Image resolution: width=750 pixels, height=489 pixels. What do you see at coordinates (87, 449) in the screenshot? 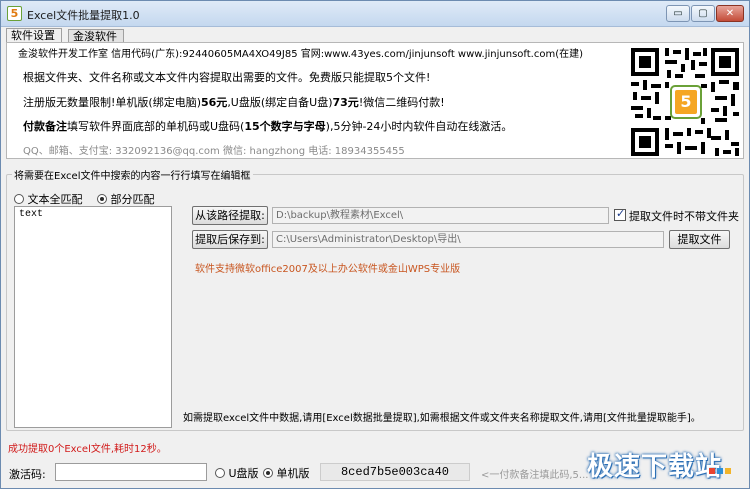
I see `status-message: 成功提取0个Excel文件,耗时12秒。` at bounding box center [87, 449].